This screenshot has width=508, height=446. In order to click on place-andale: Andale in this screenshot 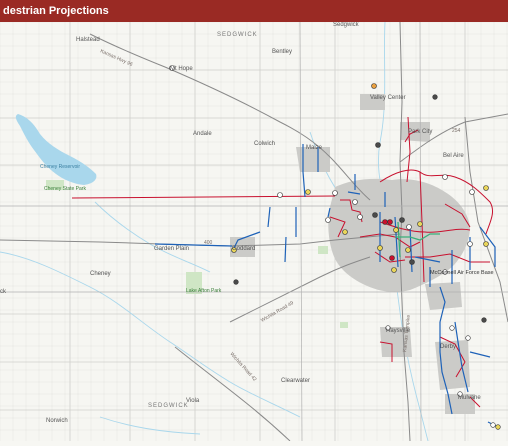, I will do `click(202, 134)`.